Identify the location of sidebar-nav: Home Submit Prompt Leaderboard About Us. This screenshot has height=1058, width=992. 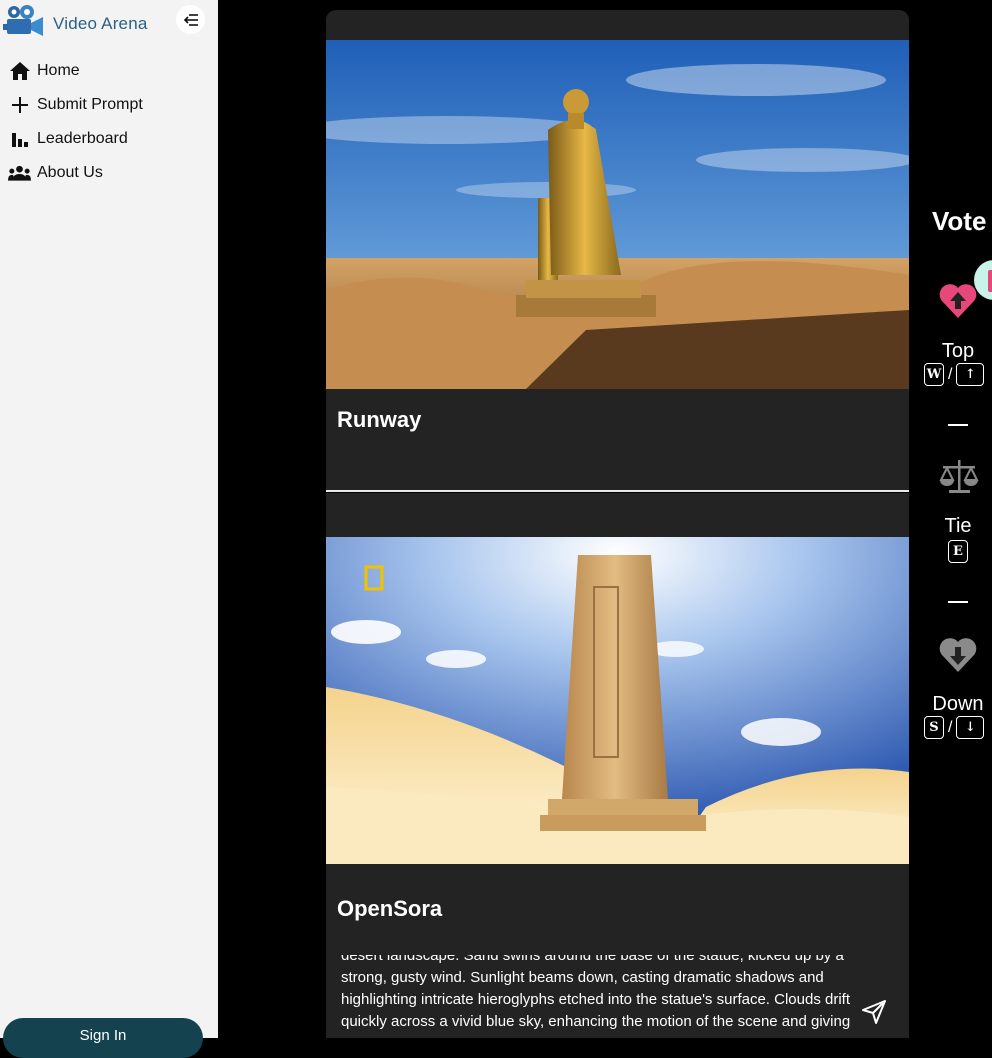
(75, 122).